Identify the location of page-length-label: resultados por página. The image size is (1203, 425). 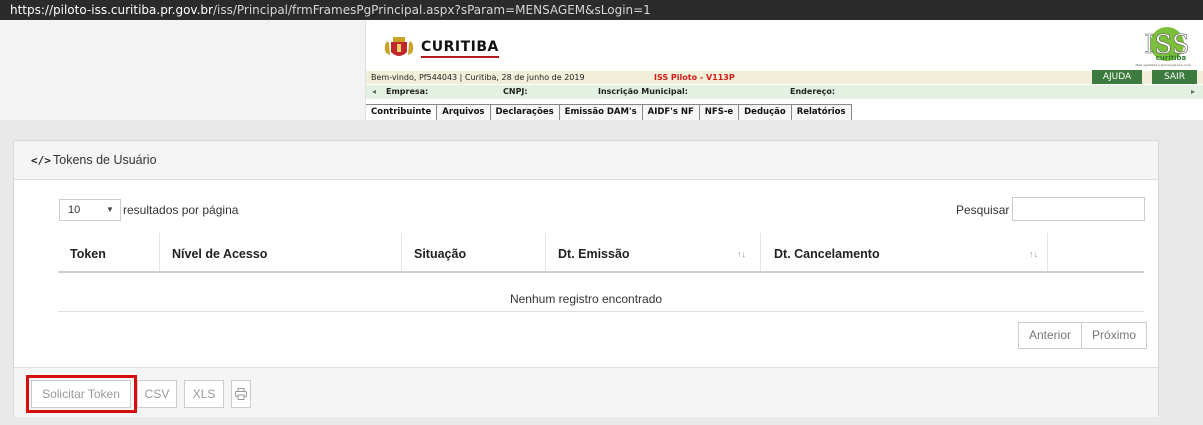
(181, 210).